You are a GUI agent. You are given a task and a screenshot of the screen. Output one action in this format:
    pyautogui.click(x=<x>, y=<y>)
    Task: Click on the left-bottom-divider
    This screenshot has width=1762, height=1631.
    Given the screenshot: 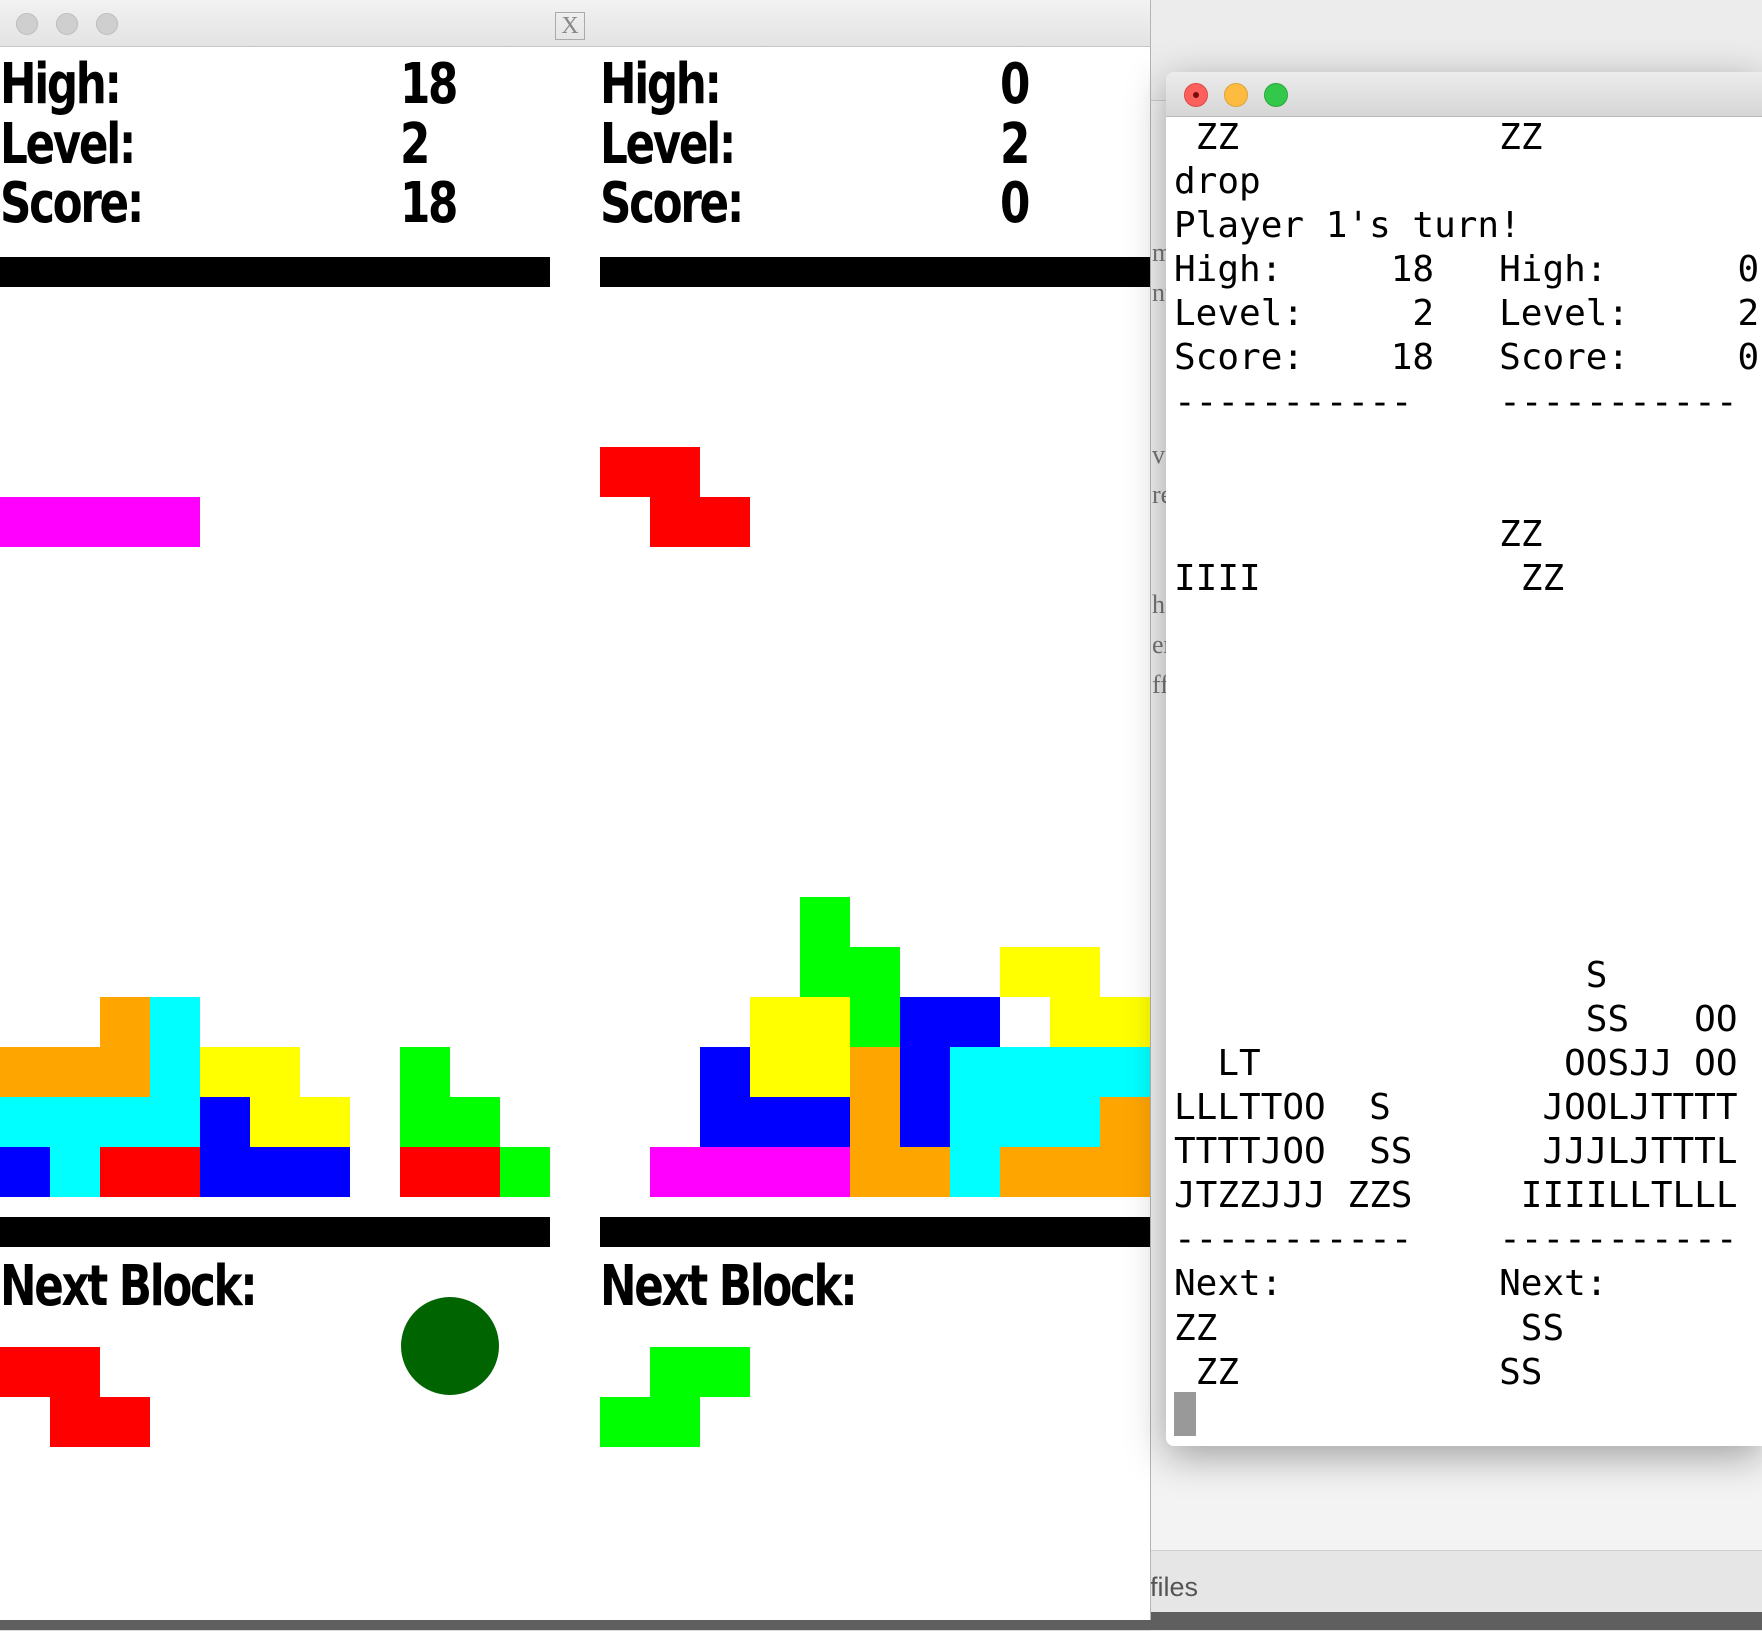 What is the action you would take?
    pyautogui.click(x=275, y=1232)
    